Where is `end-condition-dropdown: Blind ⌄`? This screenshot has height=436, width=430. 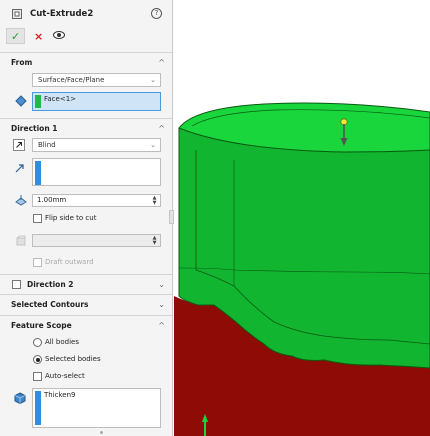
end-condition-dropdown: Blind ⌄ is located at coordinates (96, 145).